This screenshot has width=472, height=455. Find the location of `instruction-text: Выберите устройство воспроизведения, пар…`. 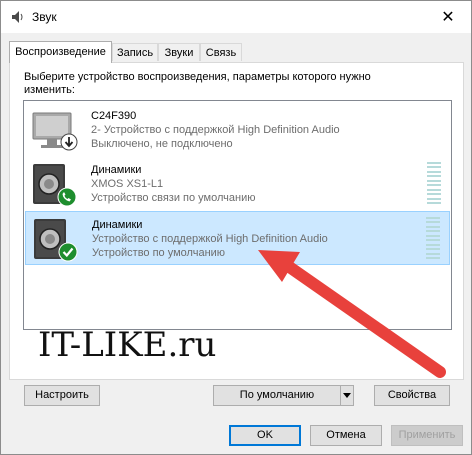

instruction-text: Выберите устройство воспроизведения, пар… is located at coordinates (197, 83).